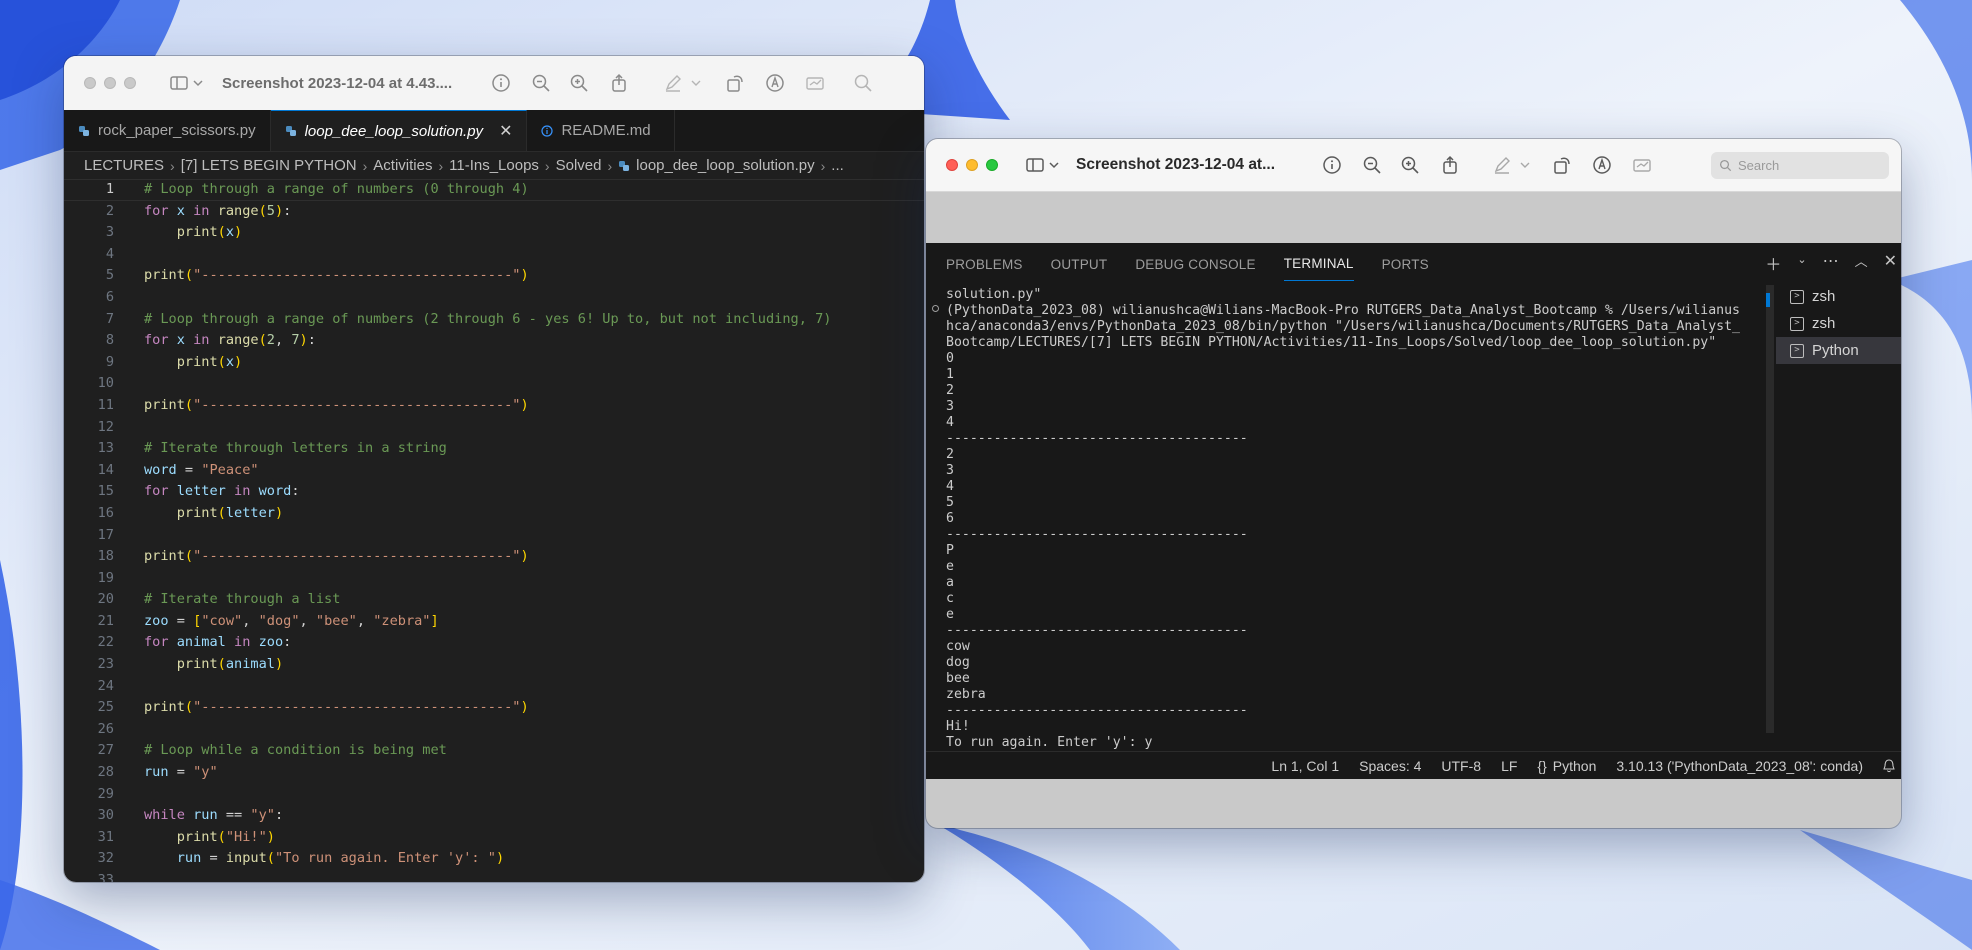 This screenshot has height=950, width=1972. What do you see at coordinates (863, 83) in the screenshot?
I see `search-icon` at bounding box center [863, 83].